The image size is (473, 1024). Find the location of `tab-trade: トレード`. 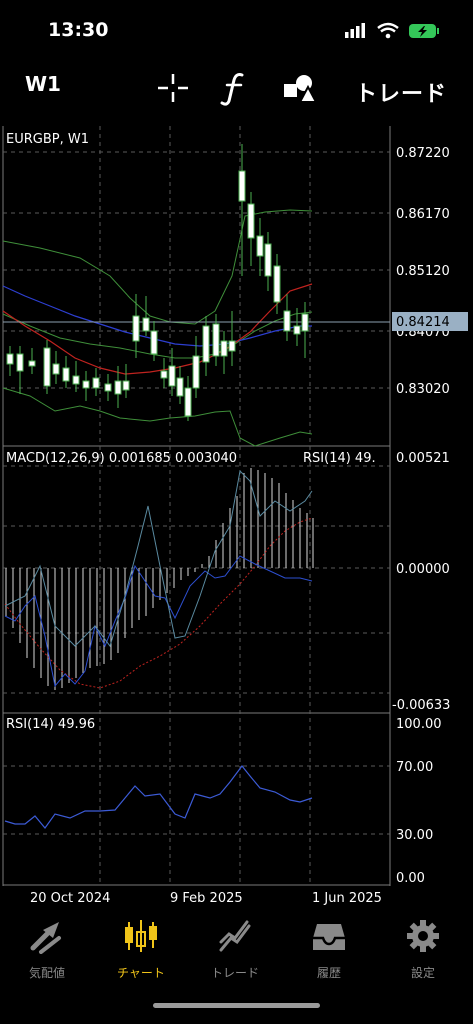

tab-trade: トレード is located at coordinates (235, 952).